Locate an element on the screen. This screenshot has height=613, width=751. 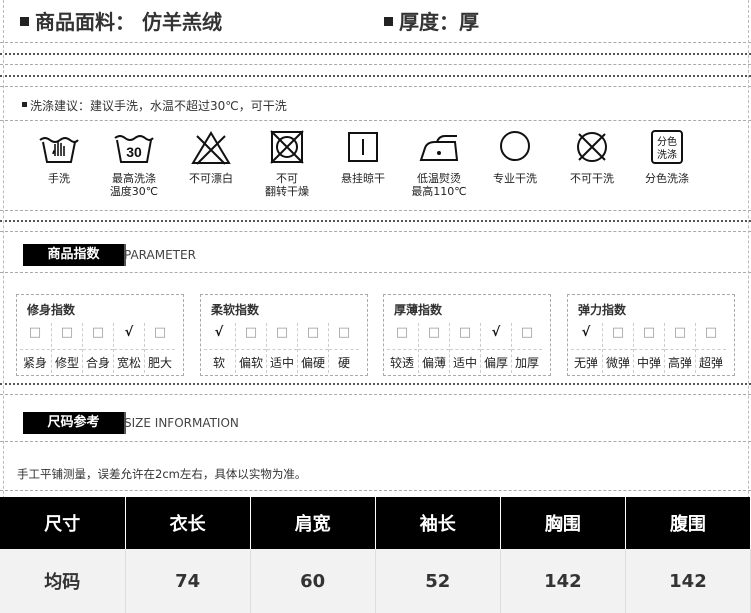
parameter-option: √ 宽松 is located at coordinates (128, 348).